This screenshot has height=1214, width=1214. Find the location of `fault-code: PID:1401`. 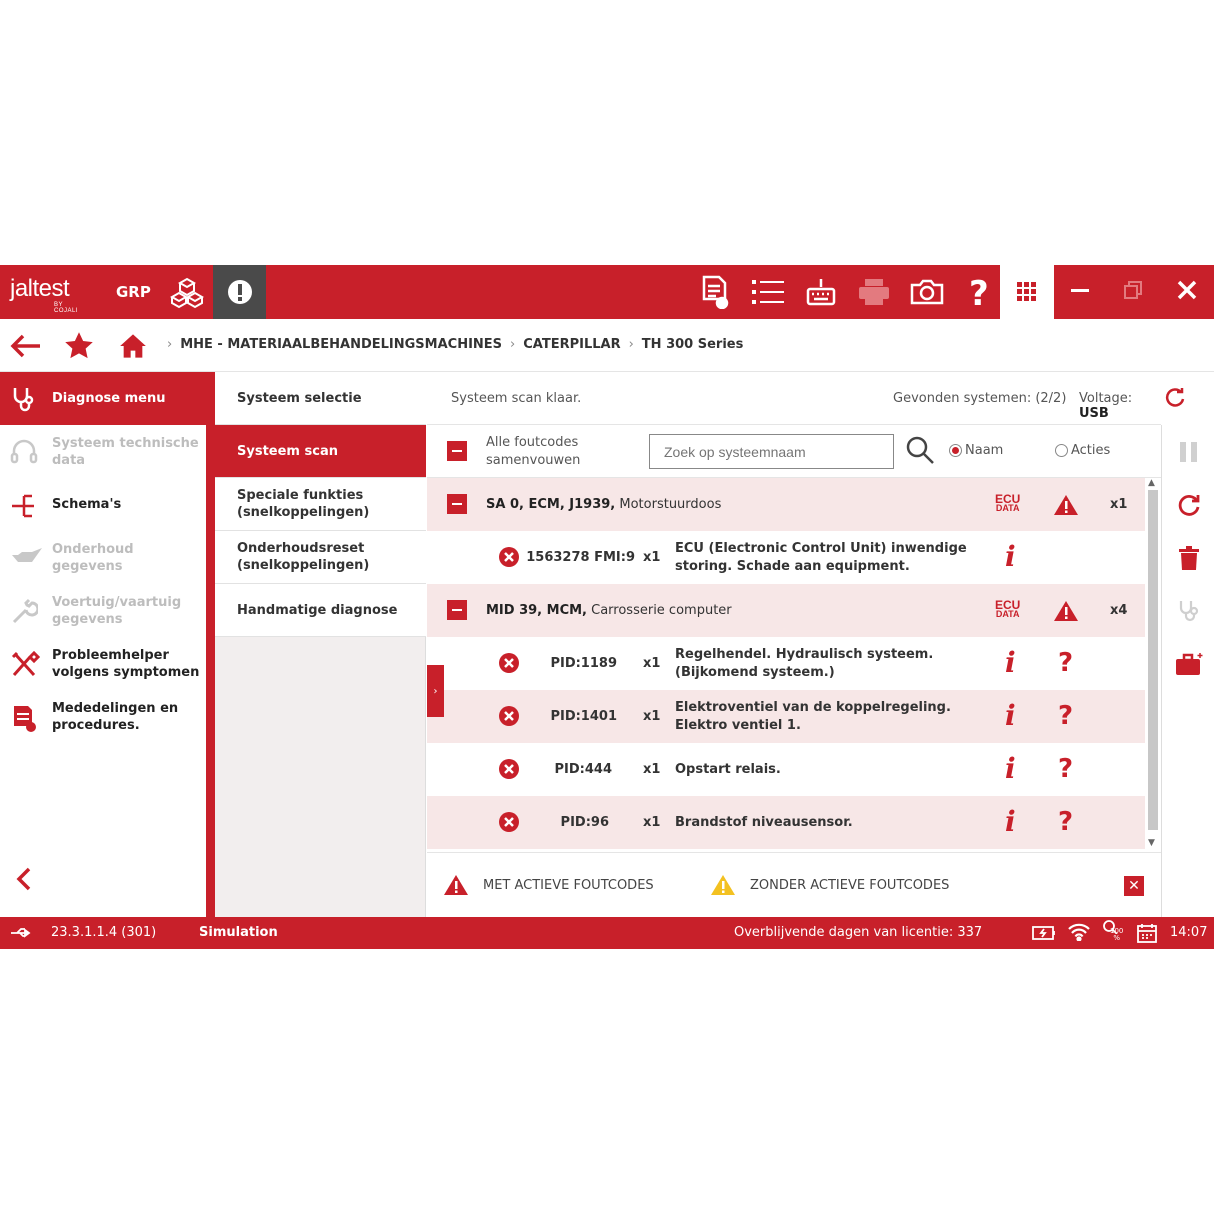

fault-code: PID:1401 is located at coordinates (583, 716).